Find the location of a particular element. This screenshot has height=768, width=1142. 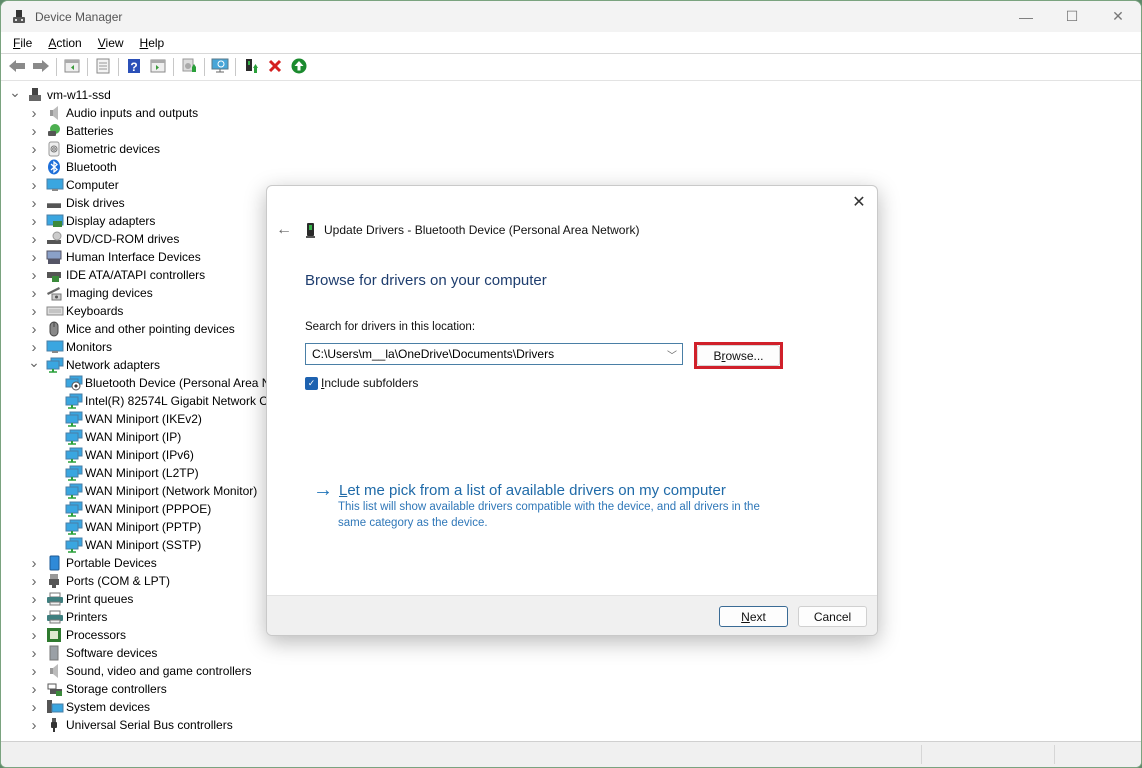

tree-category: › Human Interface Devices is located at coordinates (114, 257).